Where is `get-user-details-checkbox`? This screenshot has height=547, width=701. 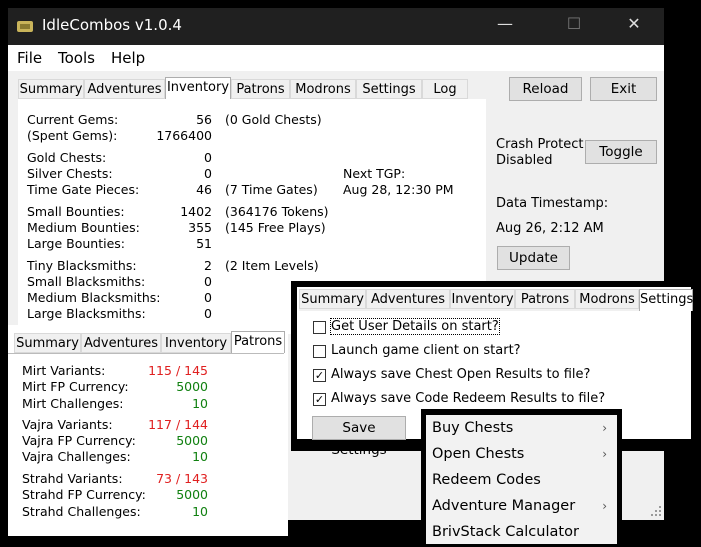 get-user-details-checkbox is located at coordinates (319, 327).